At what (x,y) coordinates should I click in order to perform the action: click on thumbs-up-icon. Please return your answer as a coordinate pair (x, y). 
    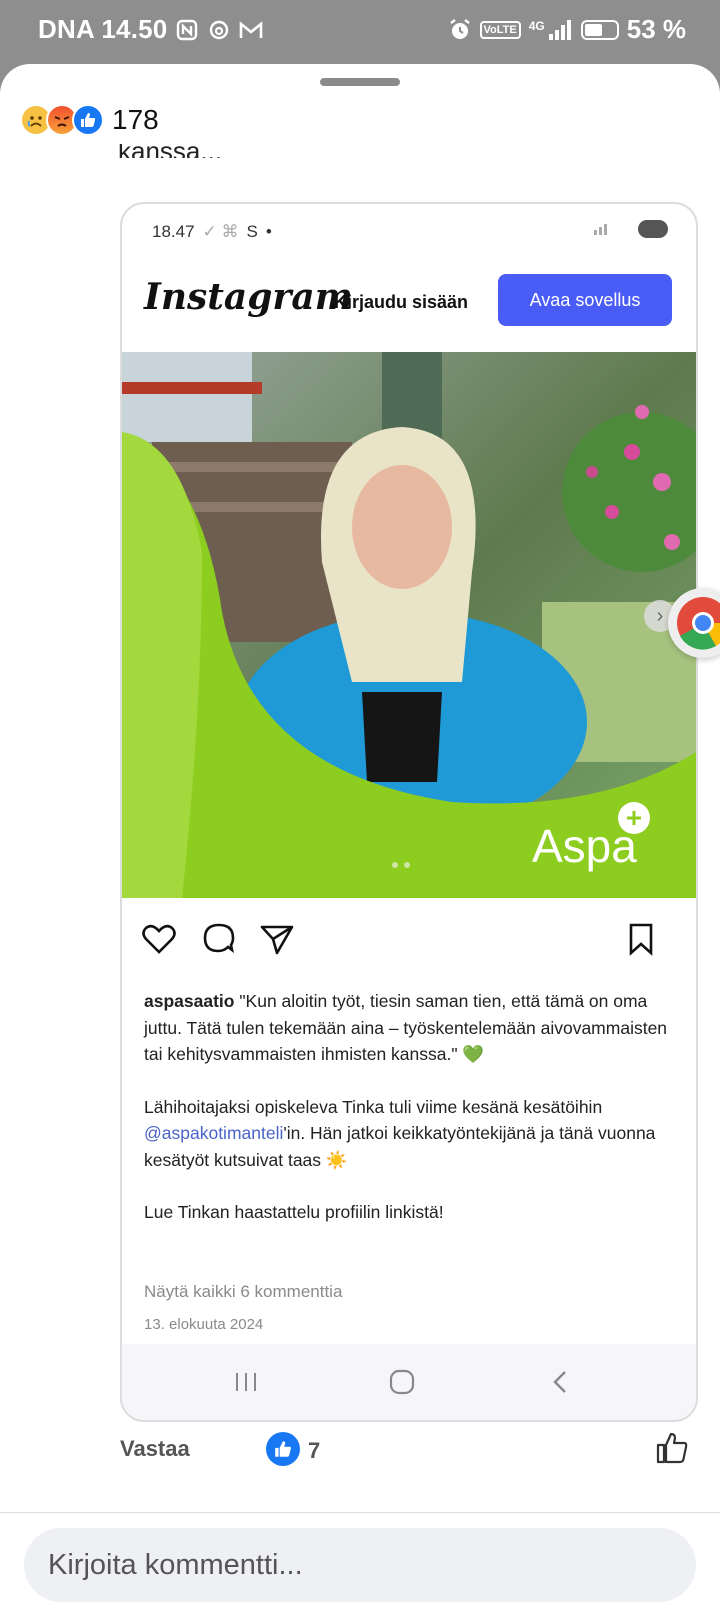
    Looking at the image, I should click on (672, 1448).